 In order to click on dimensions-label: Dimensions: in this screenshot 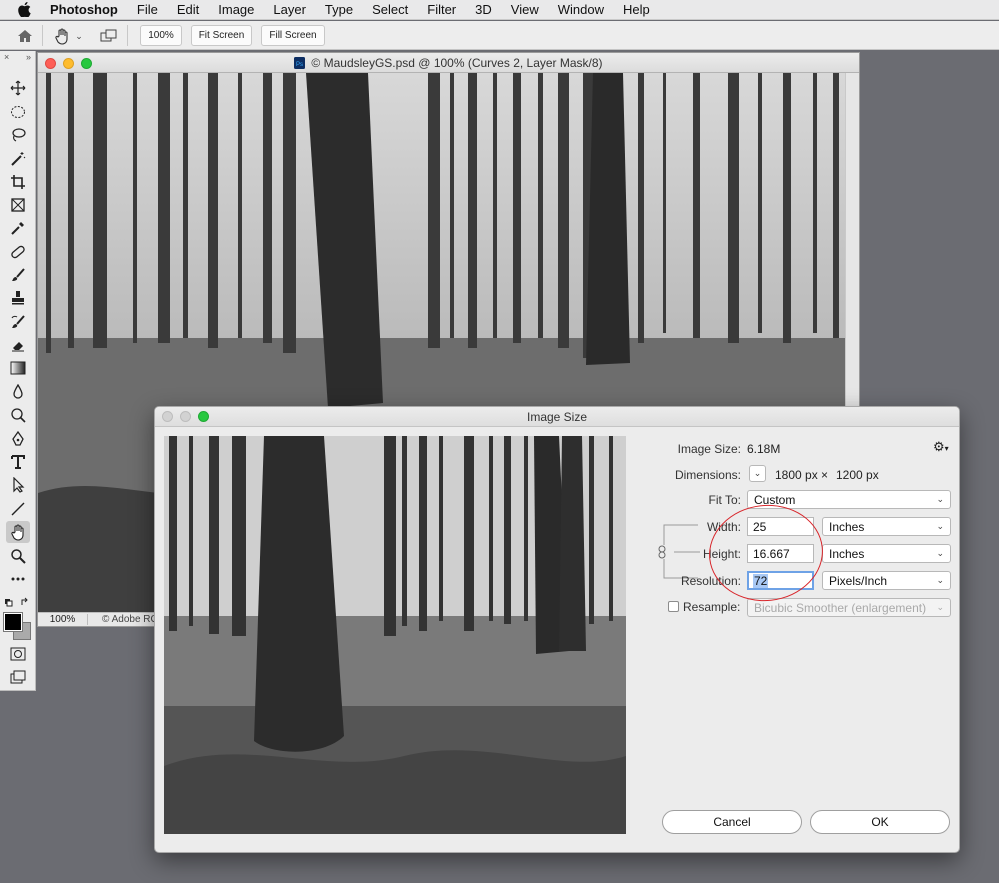, I will do `click(707, 475)`.